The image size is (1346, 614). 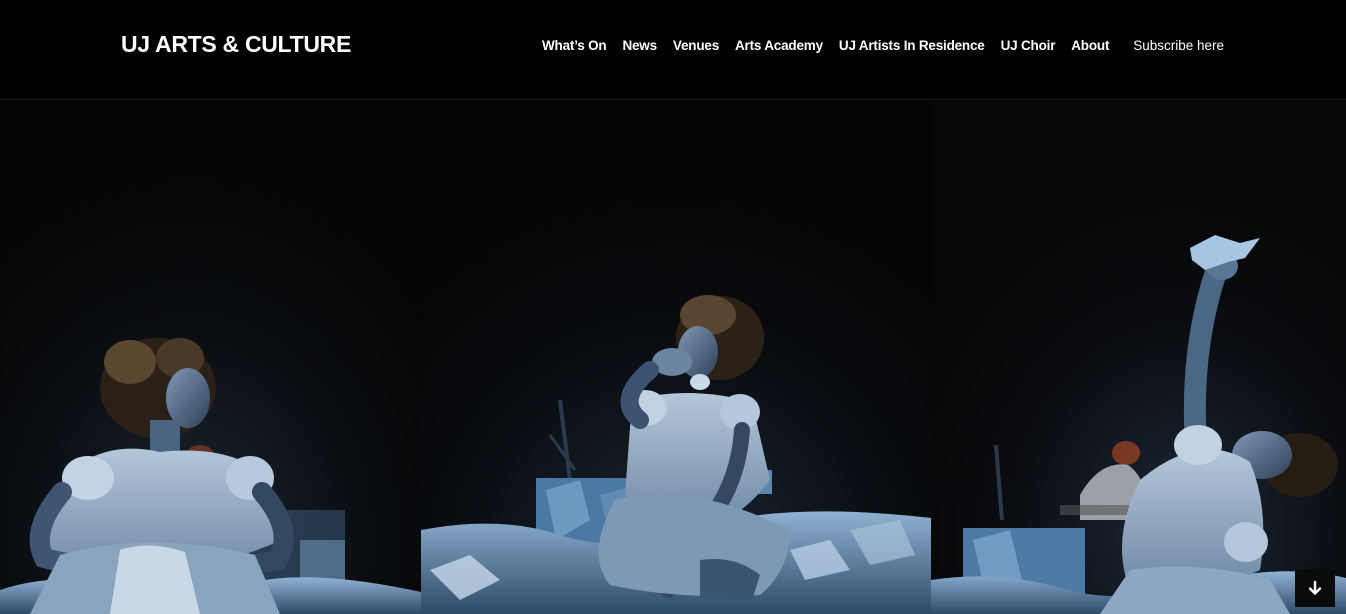 I want to click on nav-item-uj-choir: UJ Choir, so click(x=1028, y=45).